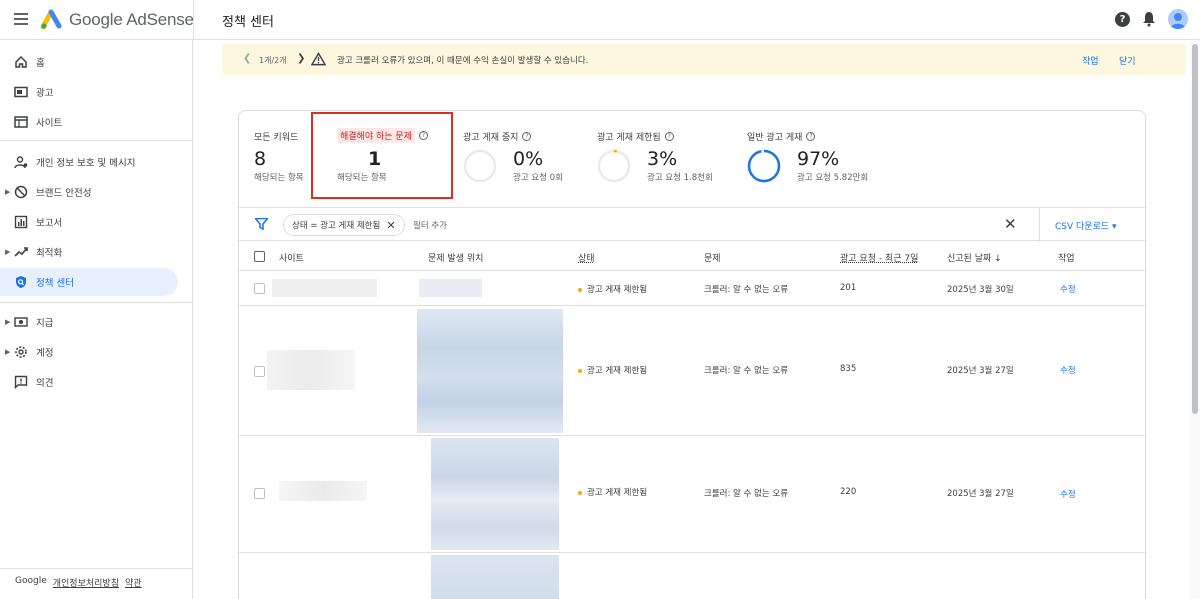 This screenshot has width=1200, height=599. I want to click on sidebar-item-privacy: 개인 정보 보호 및 메시지, so click(89, 162).